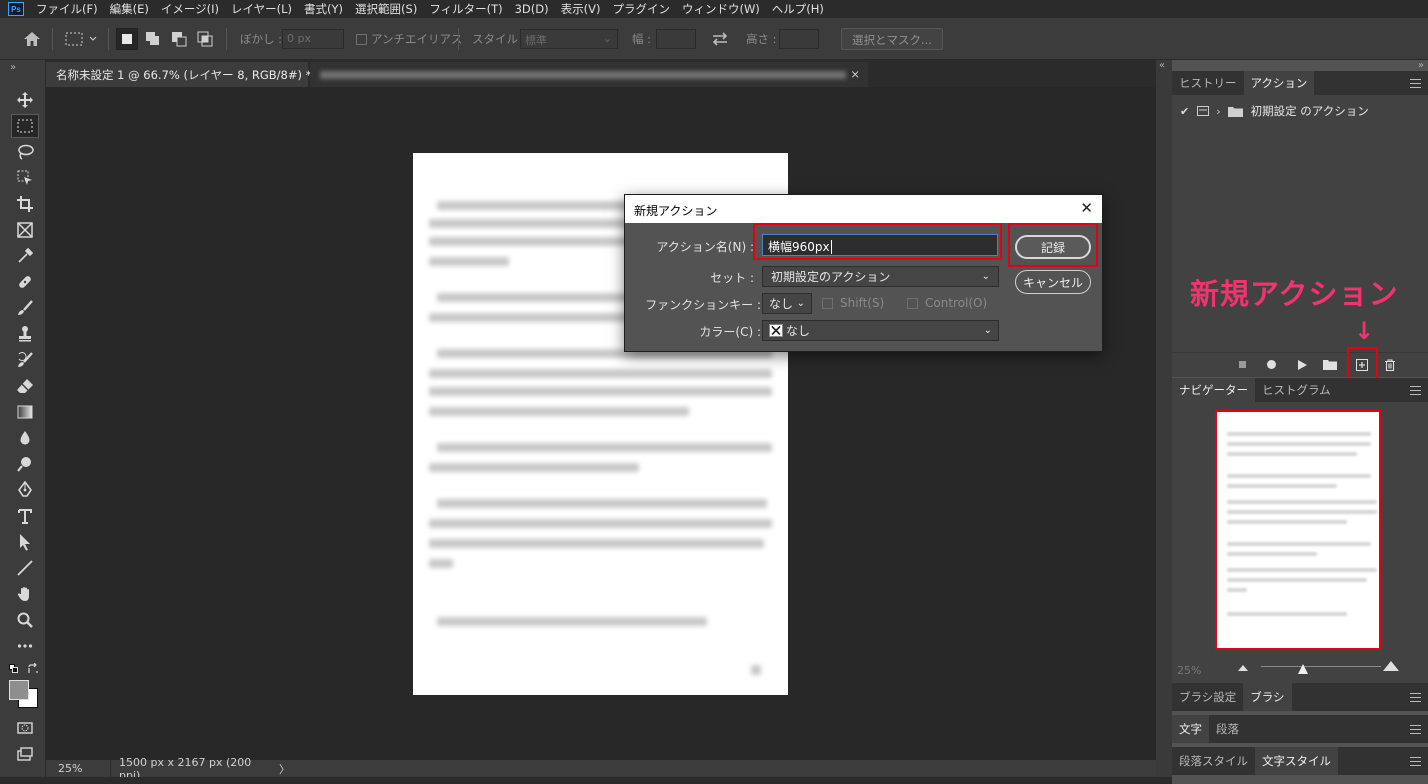 The height and width of the screenshot is (784, 1428). What do you see at coordinates (25, 126) in the screenshot?
I see `marquee-tool-icon` at bounding box center [25, 126].